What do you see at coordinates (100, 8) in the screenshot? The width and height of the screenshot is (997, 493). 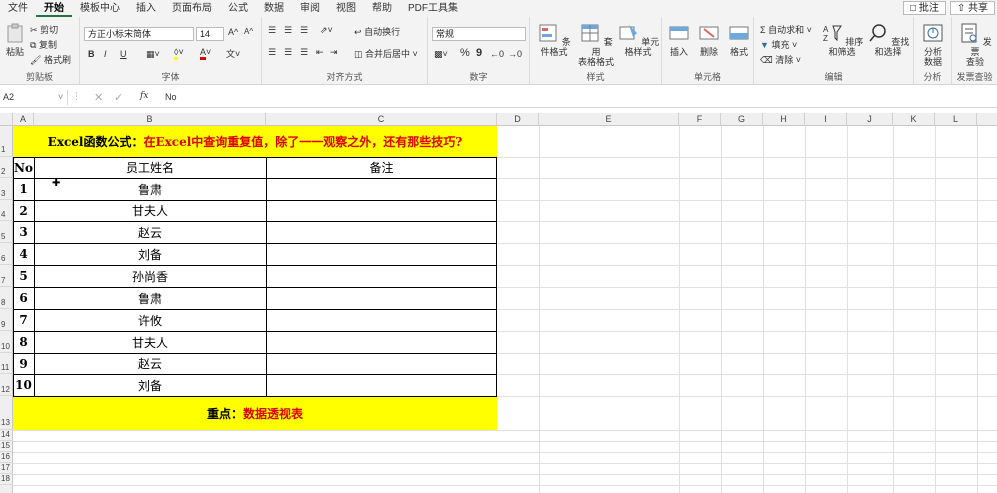 I see `tab-template-center: 模板中心` at bounding box center [100, 8].